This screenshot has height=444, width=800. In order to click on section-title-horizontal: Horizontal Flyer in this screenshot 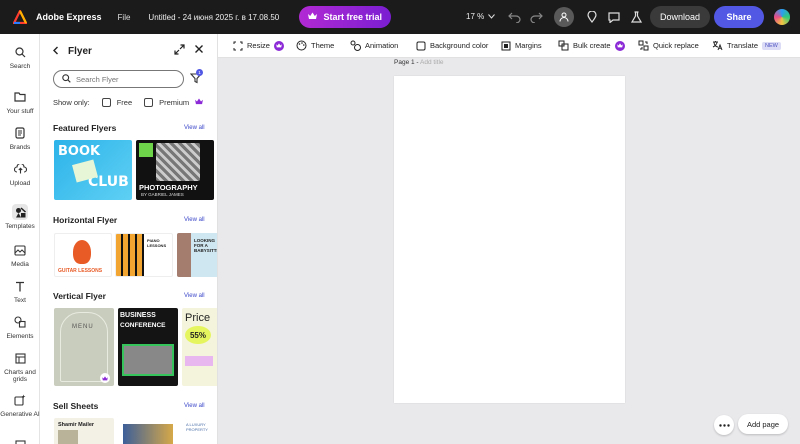, I will do `click(85, 220)`.